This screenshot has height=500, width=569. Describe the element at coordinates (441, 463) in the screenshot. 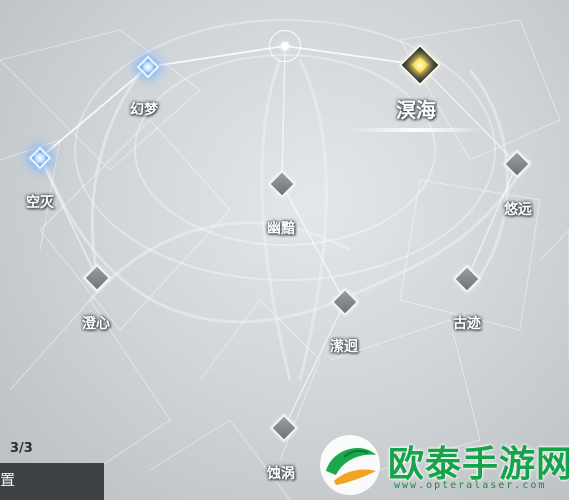

I see `site-watermark: 欧泰手游网 www.opteralaser.com` at that location.